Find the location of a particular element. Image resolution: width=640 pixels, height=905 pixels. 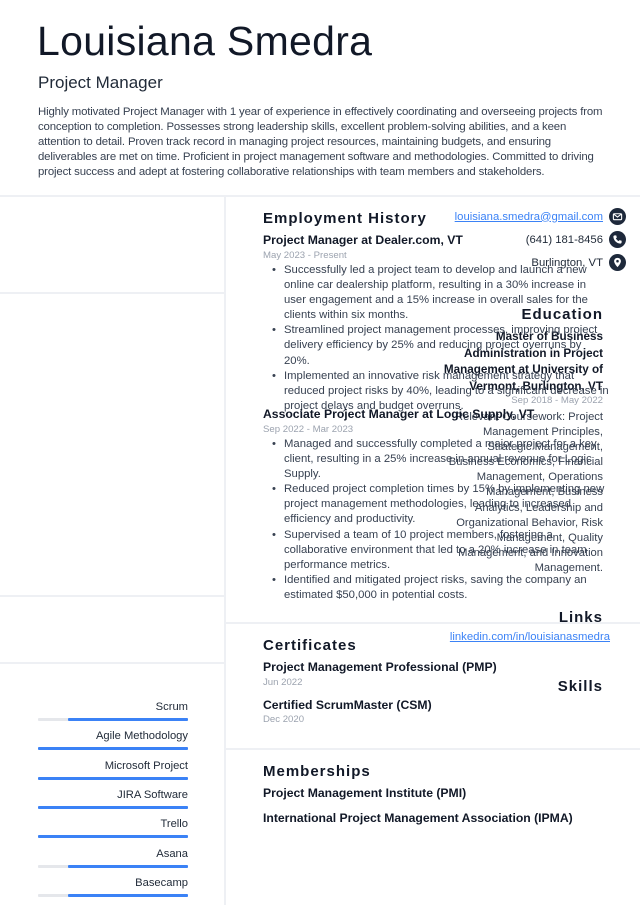

skill-name: Agile Methodology is located at coordinates (141, 736).